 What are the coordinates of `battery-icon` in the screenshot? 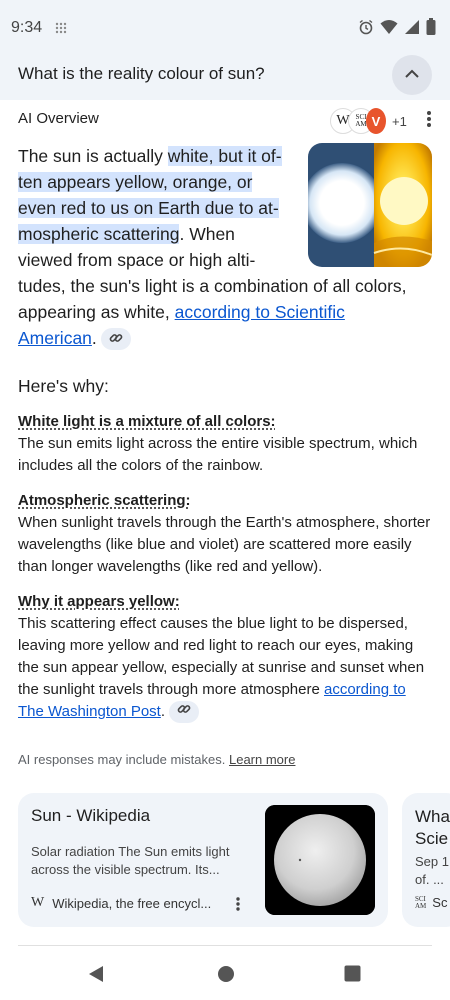 It's located at (431, 29).